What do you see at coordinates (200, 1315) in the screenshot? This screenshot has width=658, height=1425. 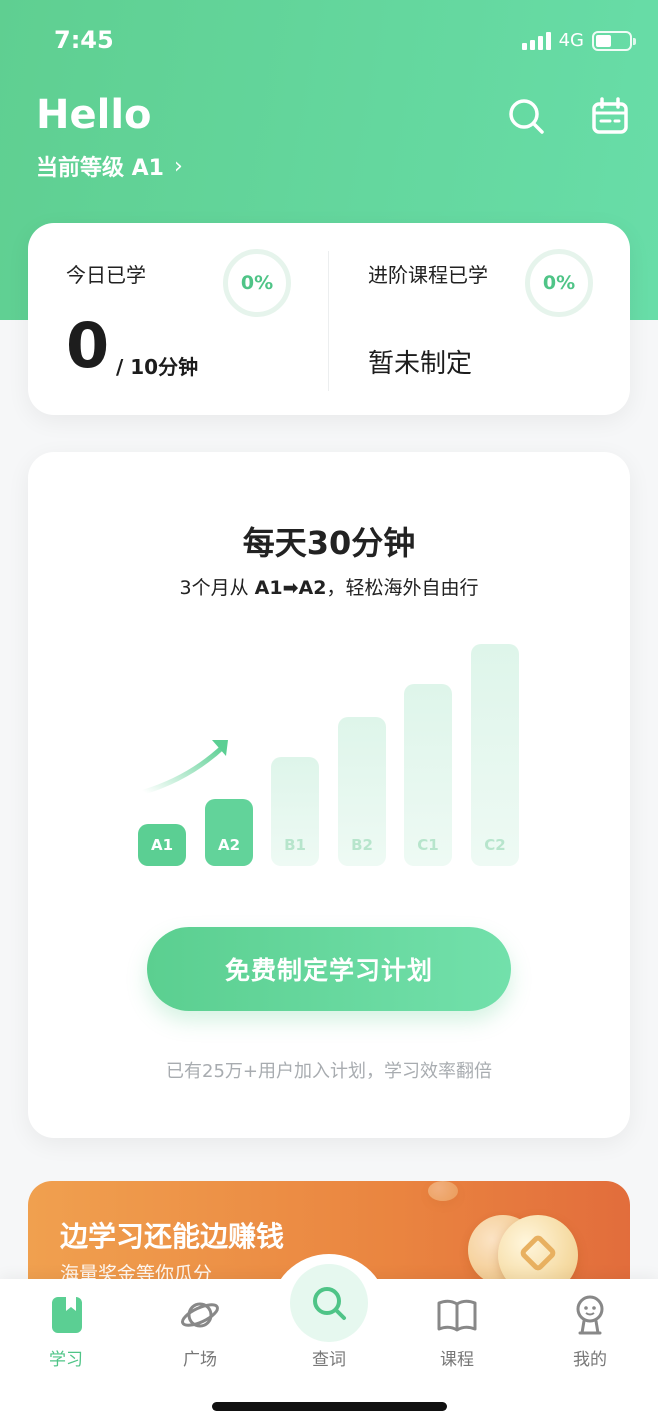 I see `planet-icon` at bounding box center [200, 1315].